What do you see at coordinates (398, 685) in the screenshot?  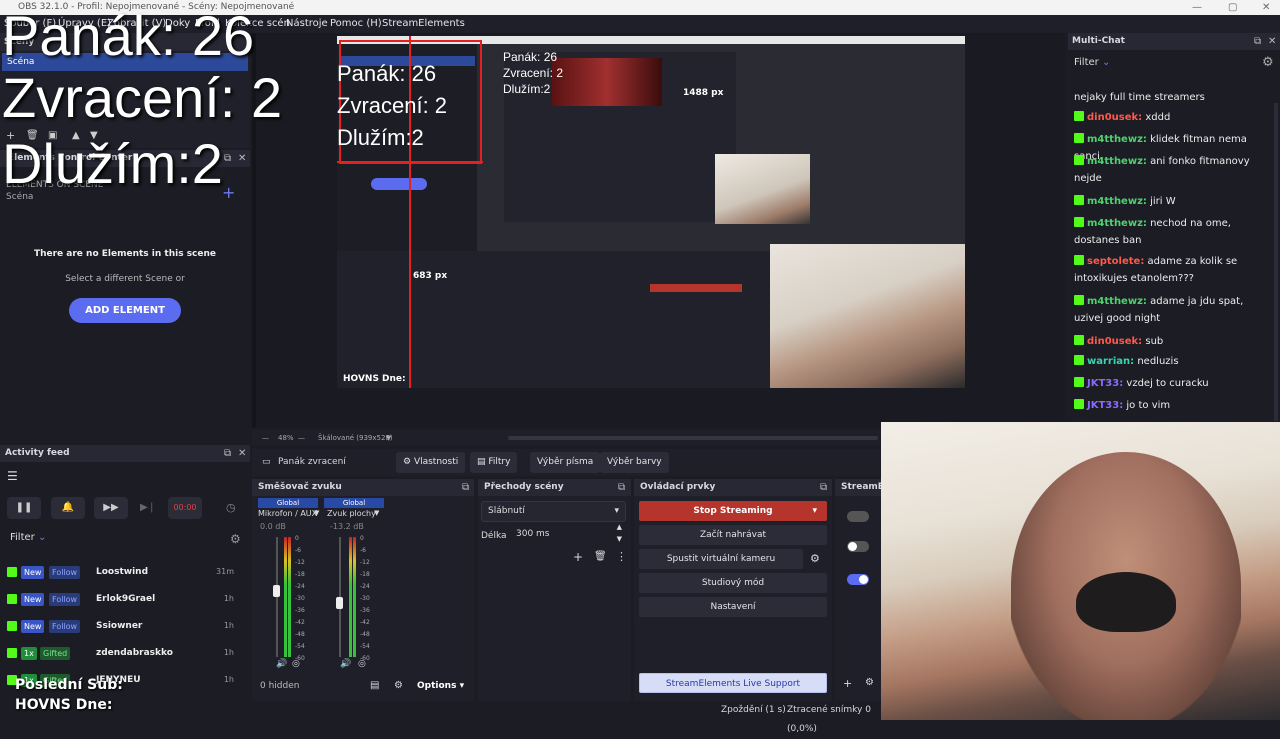 I see `settings-icon: ⚙` at bounding box center [398, 685].